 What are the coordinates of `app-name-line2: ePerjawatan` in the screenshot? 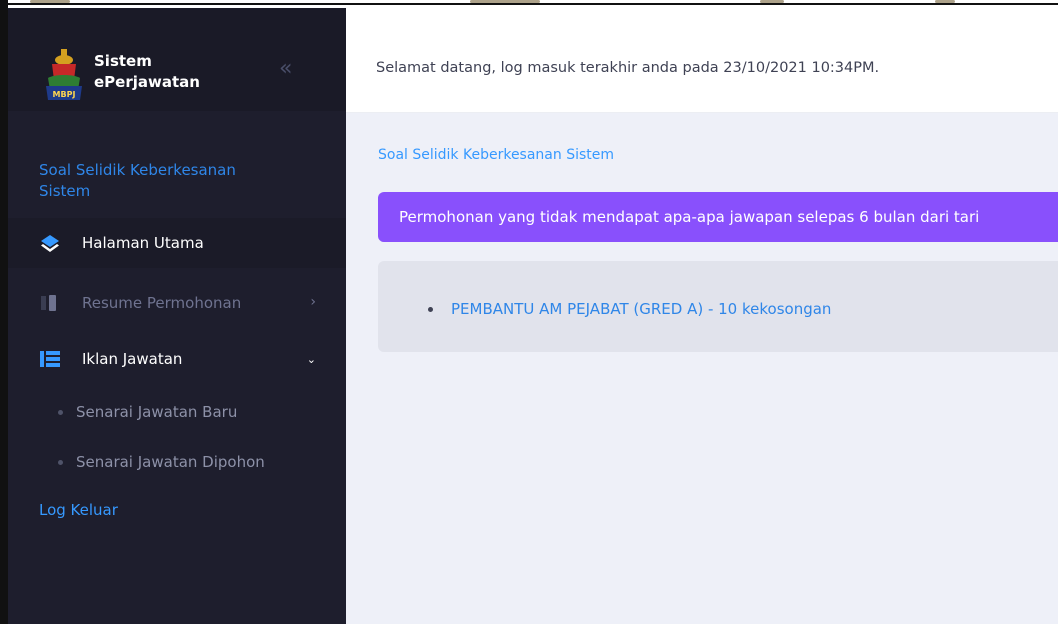 It's located at (147, 82).